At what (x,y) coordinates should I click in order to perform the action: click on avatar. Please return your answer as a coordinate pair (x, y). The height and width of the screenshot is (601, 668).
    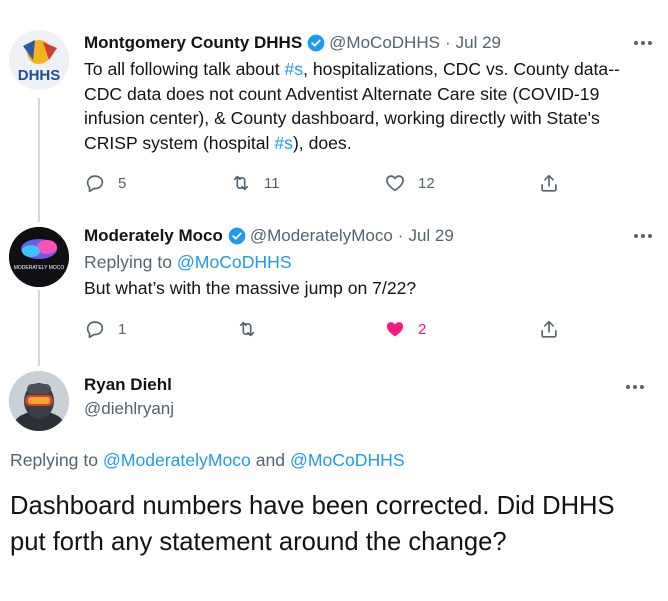
    Looking at the image, I should click on (39, 401).